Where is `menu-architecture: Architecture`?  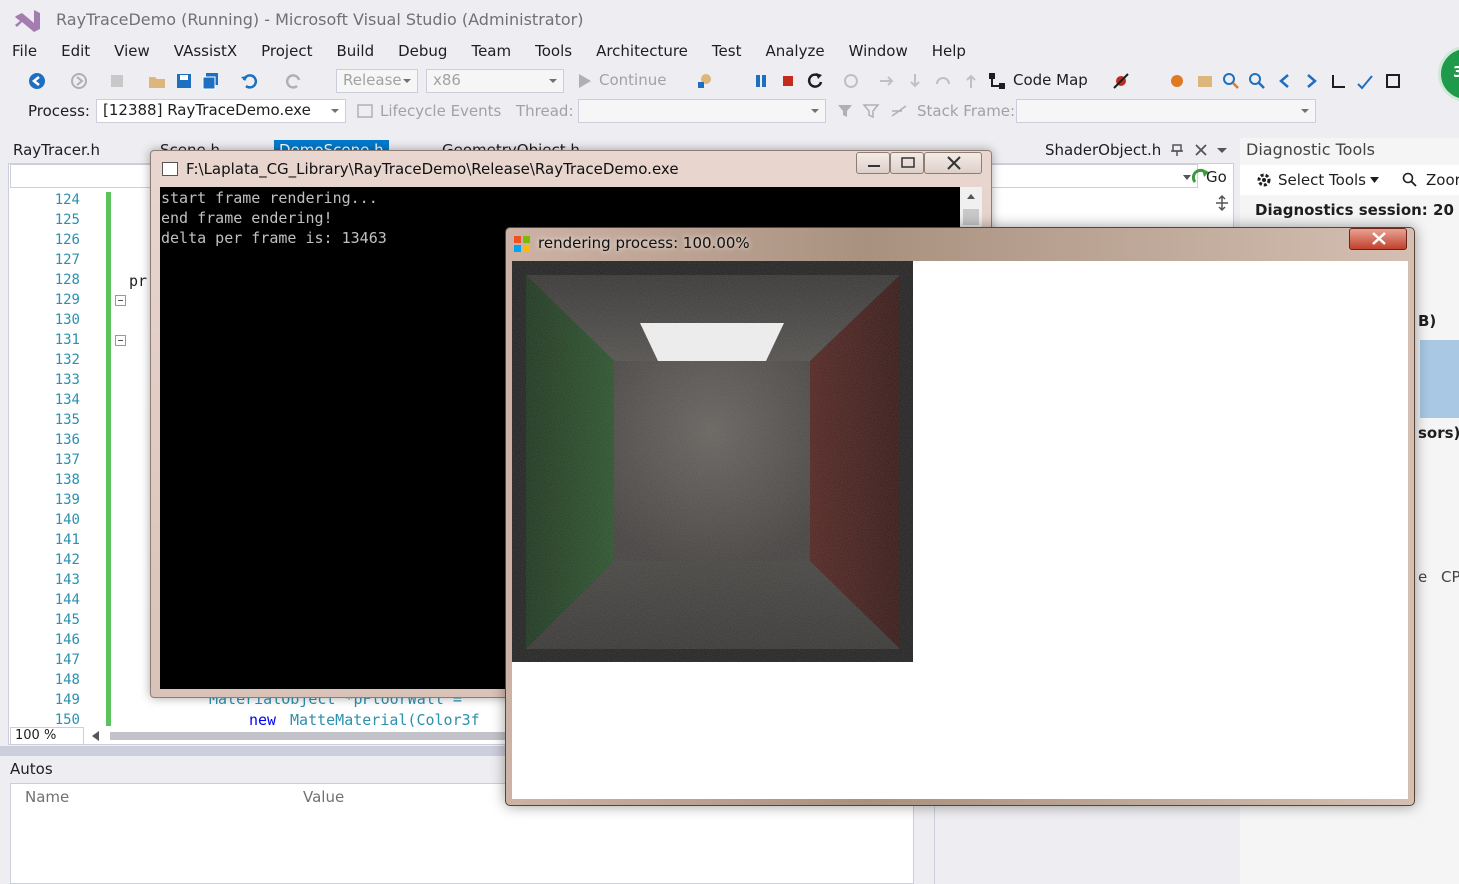 menu-architecture: Architecture is located at coordinates (642, 52).